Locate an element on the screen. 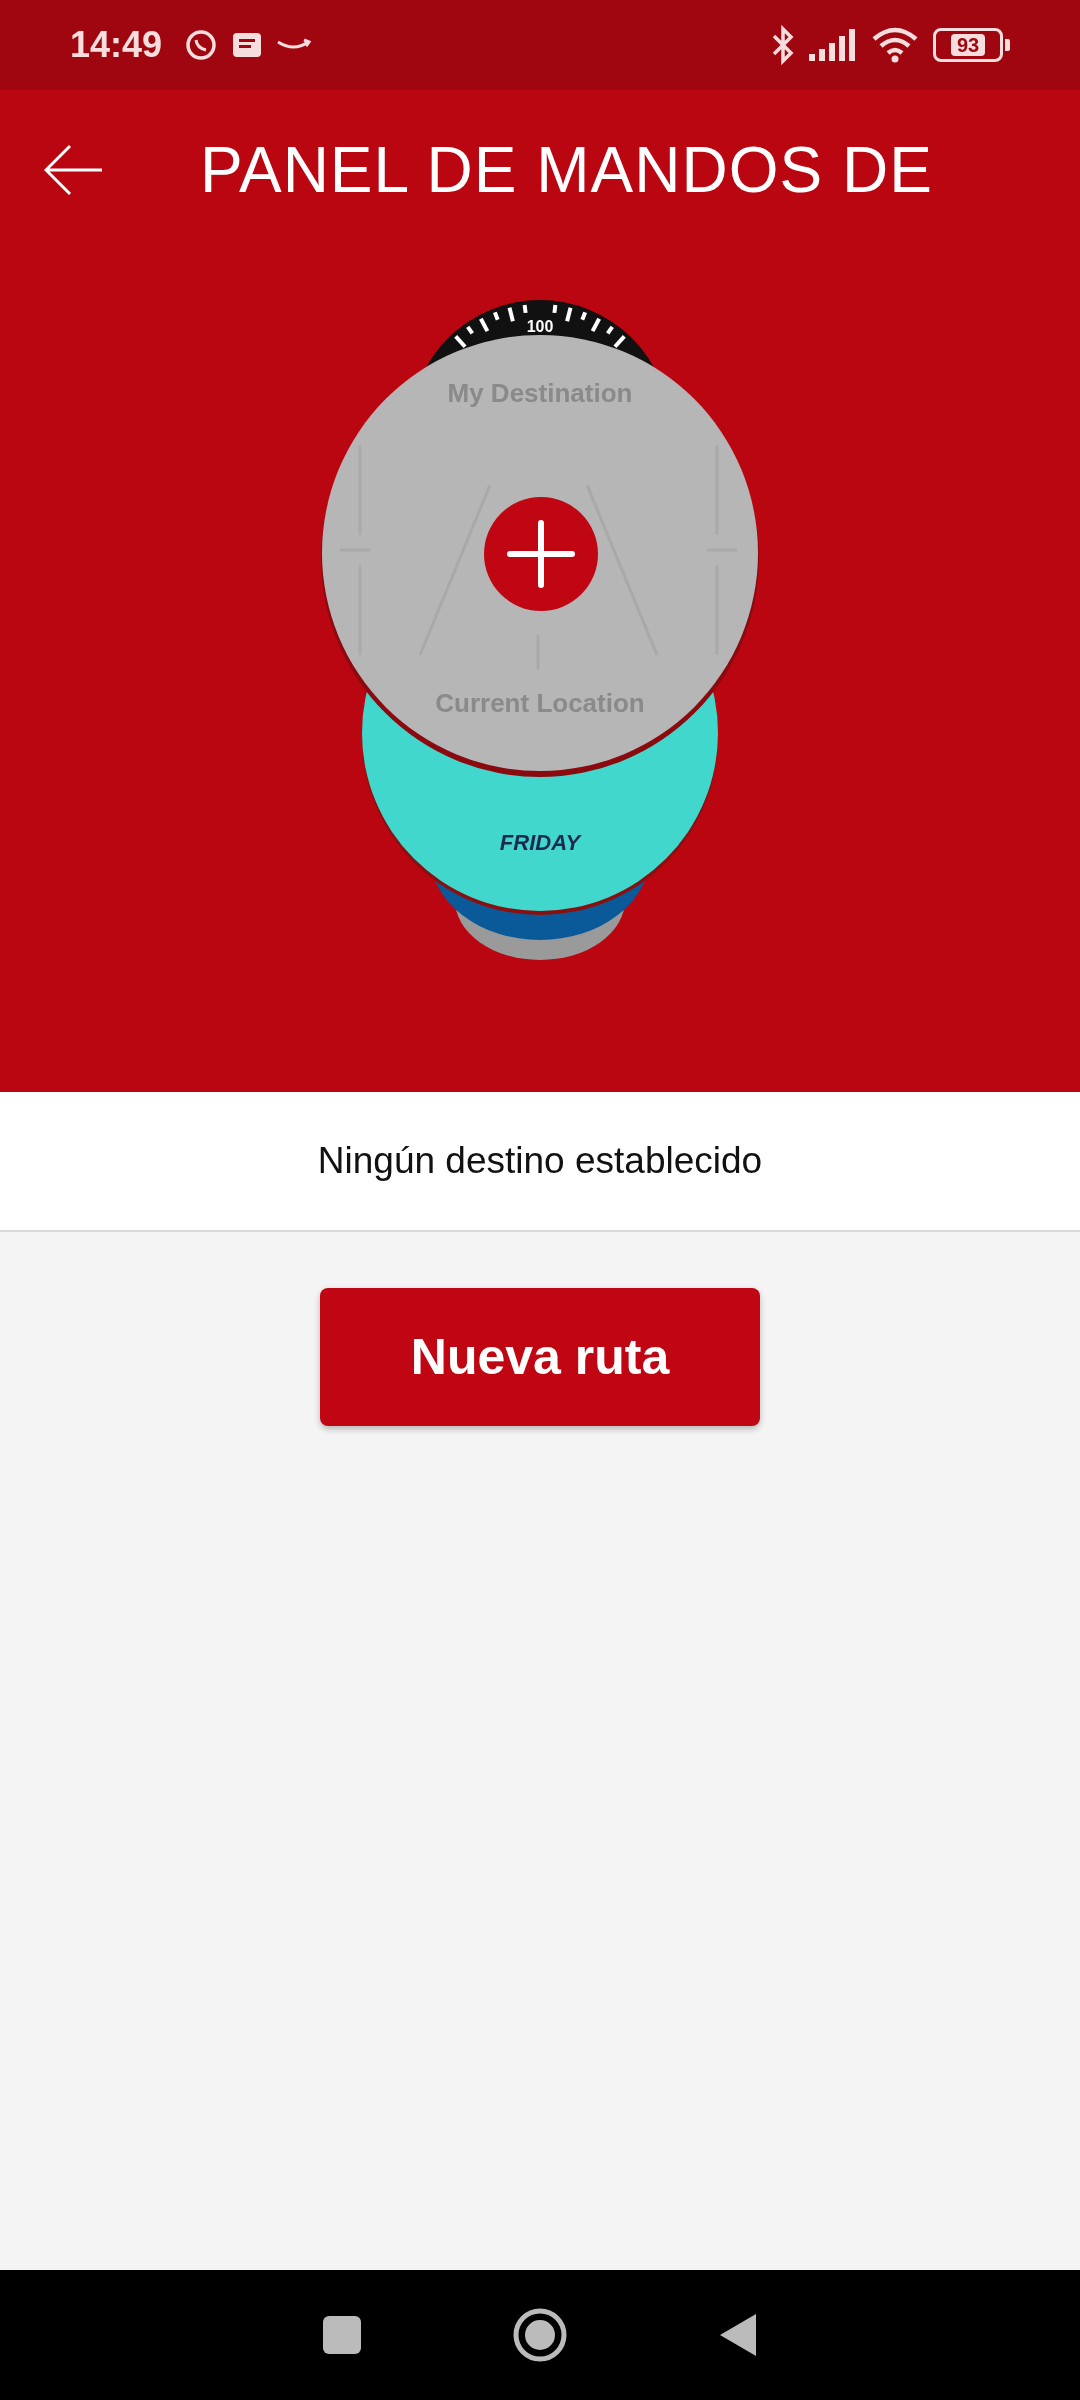 The width and height of the screenshot is (1080, 2400). recents-button is located at coordinates (342, 2335).